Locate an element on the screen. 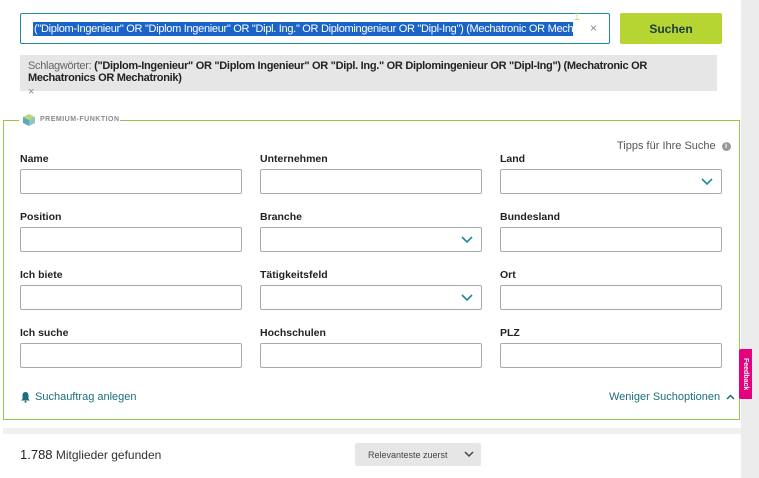 The image size is (759, 478). sort-select: Relevanteste zuerst is located at coordinates (418, 454).